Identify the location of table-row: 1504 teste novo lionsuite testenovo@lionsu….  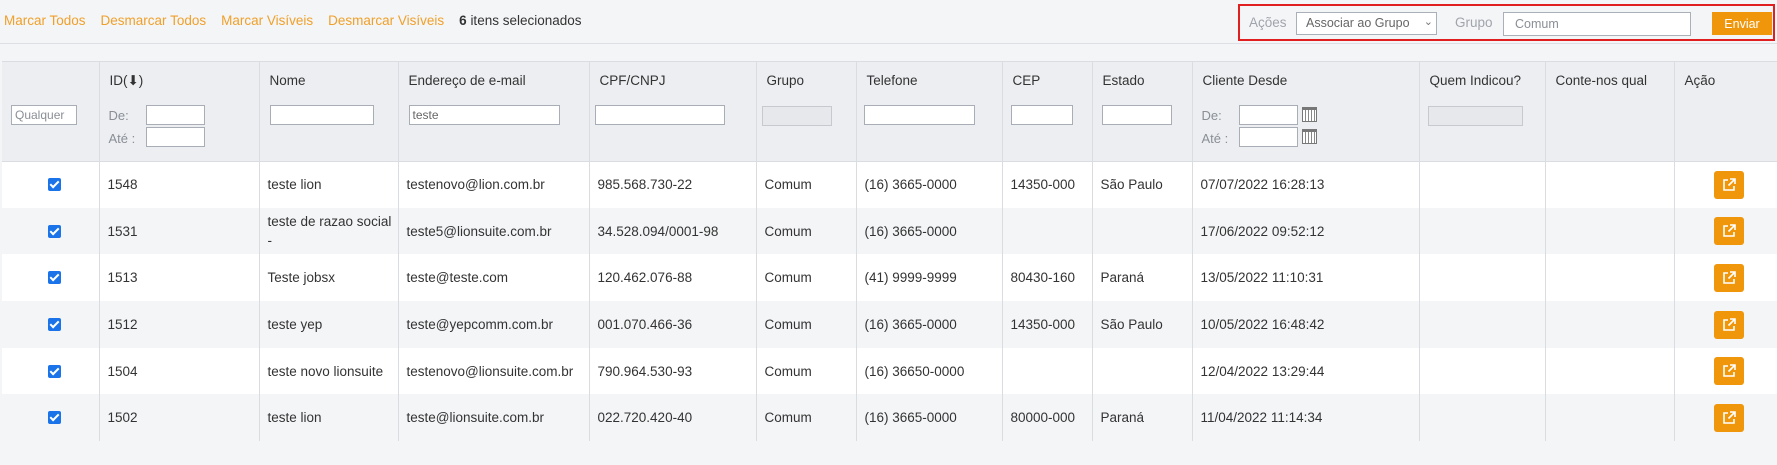
(889, 371).